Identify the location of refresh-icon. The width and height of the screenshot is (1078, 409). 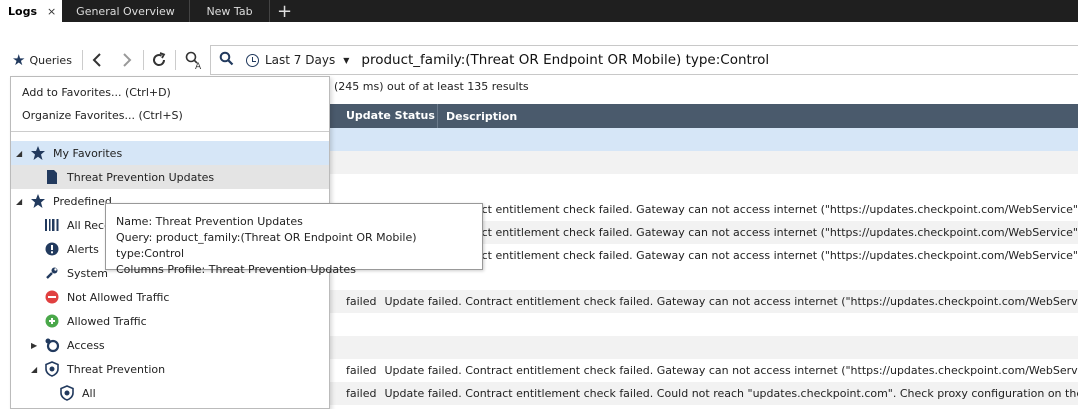
(159, 60).